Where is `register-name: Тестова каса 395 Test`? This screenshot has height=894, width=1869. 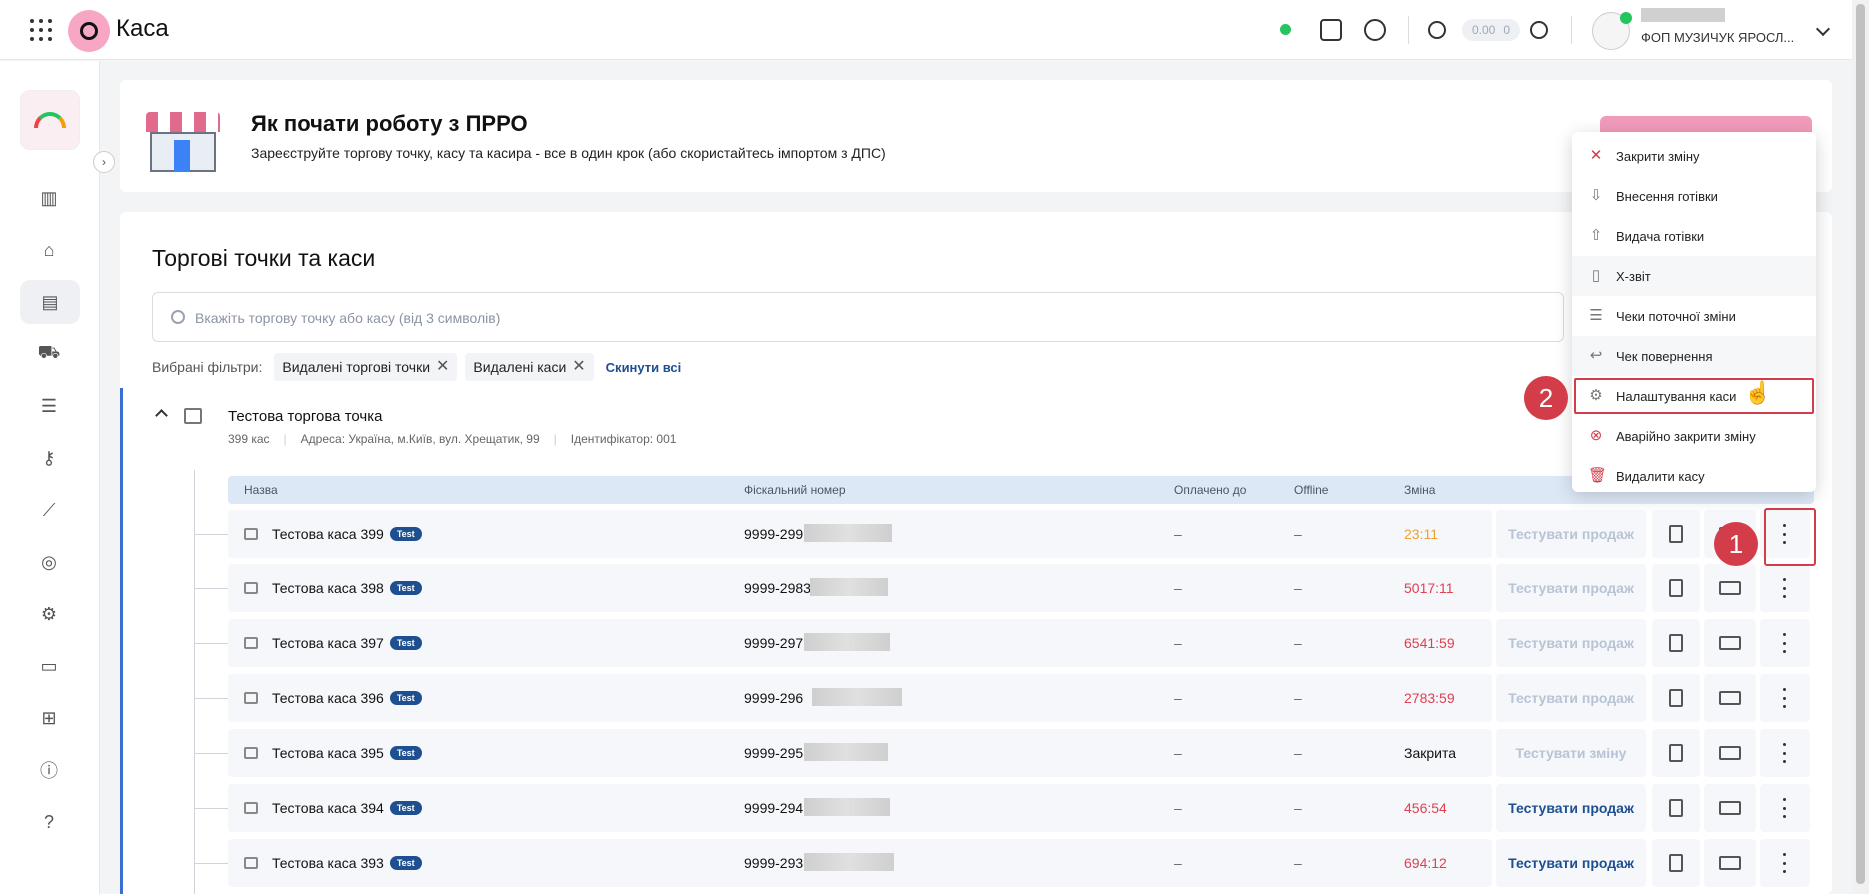 register-name: Тестова каса 395 Test is located at coordinates (347, 753).